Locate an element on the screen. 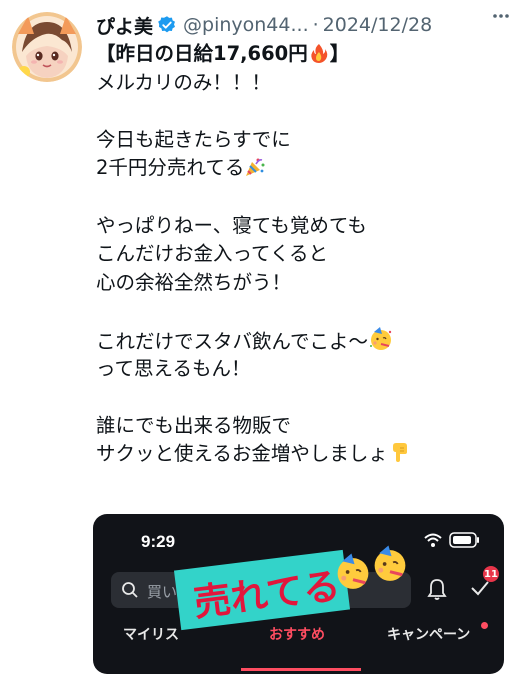 This screenshot has height=674, width=517. text-line-10: これだけでスタバ飲んでこよ〜 is located at coordinates (232, 341).